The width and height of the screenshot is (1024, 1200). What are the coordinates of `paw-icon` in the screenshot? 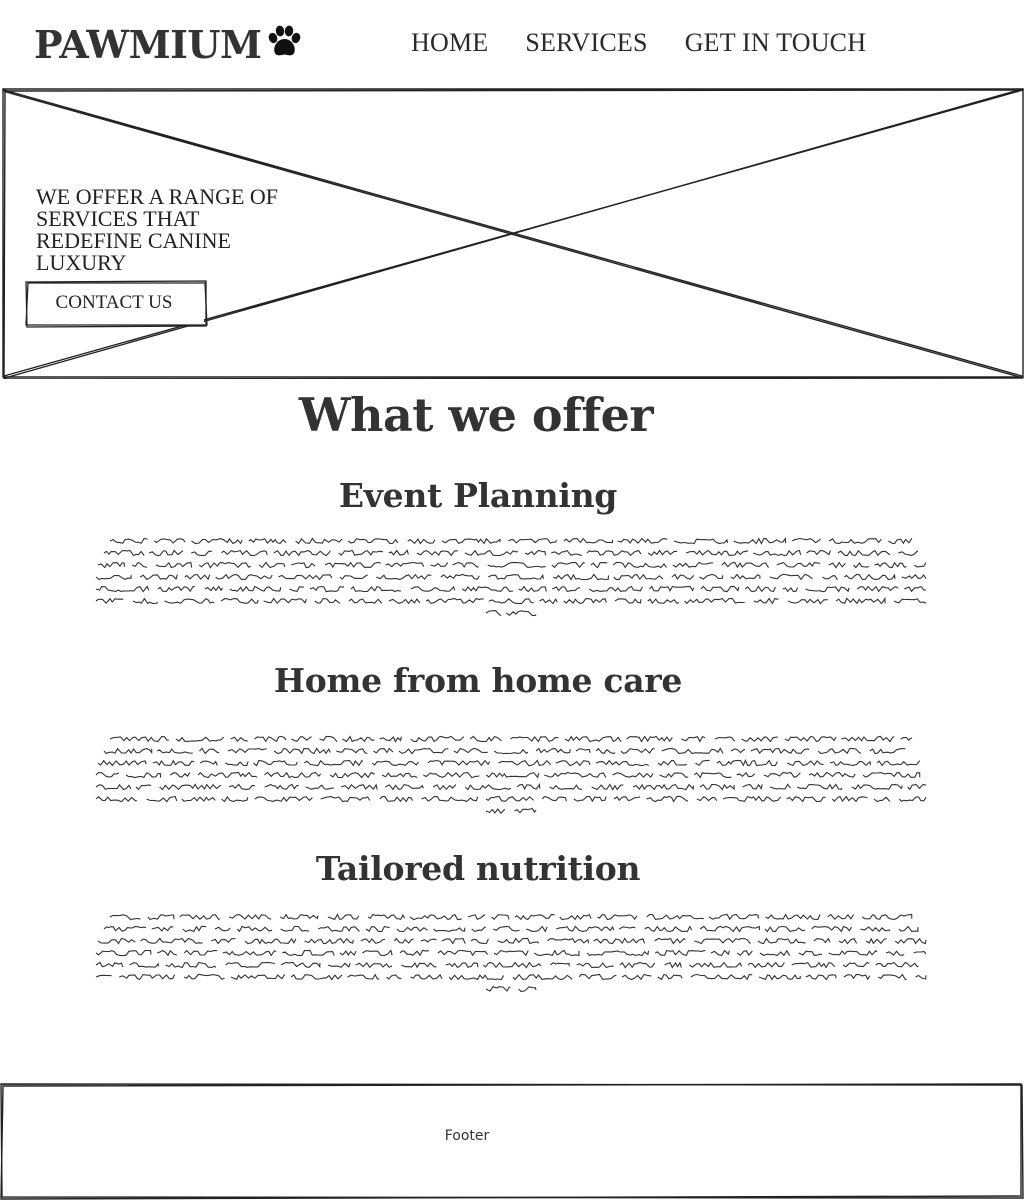 It's located at (284, 40).